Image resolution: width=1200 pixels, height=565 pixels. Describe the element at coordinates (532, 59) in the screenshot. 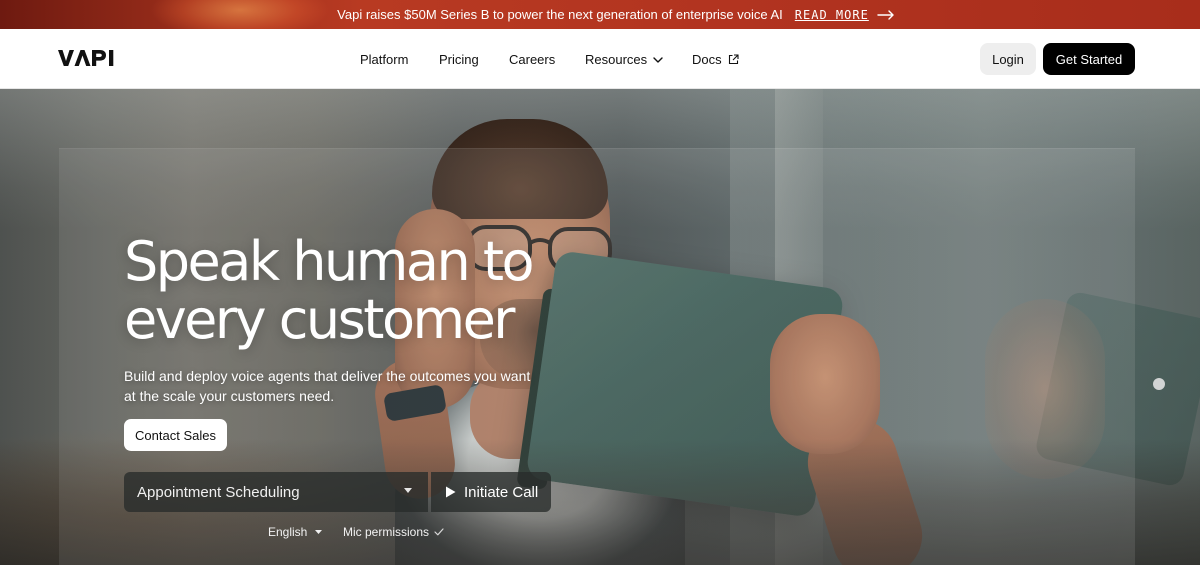

I see `nav-link-careers: Careers` at that location.